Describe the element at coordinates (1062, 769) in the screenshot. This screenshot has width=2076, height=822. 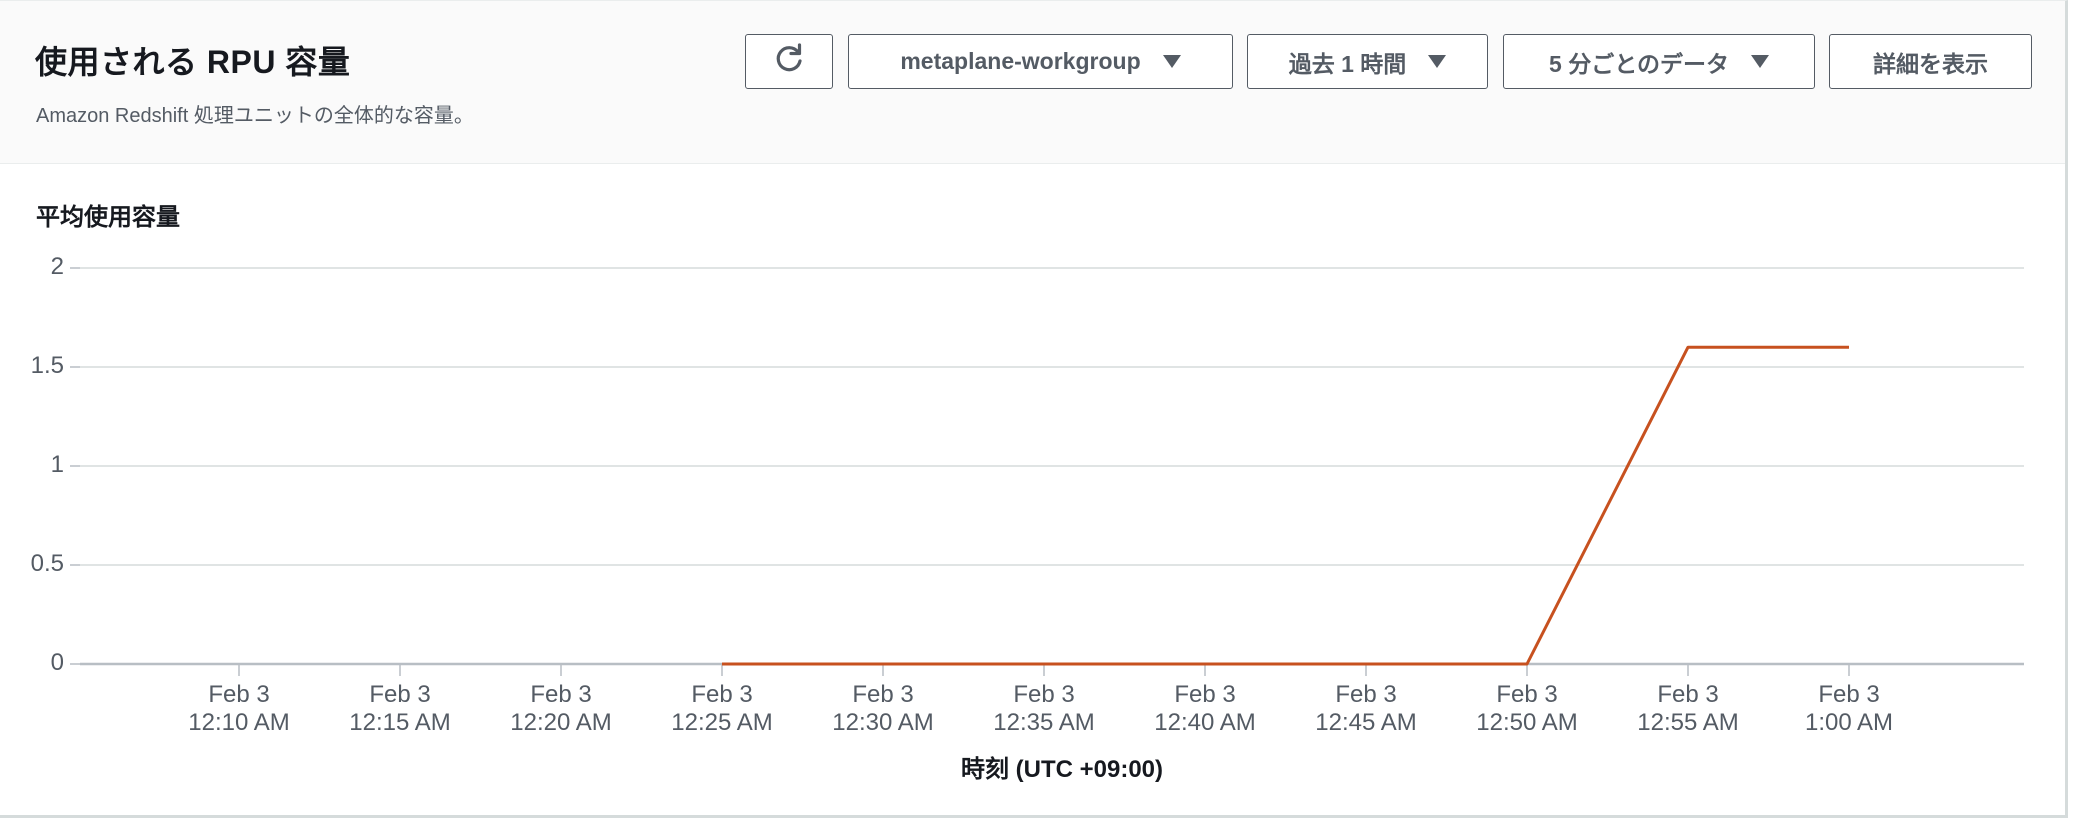
I see `x-axis-title: 時刻 (UTC +09:00)` at that location.